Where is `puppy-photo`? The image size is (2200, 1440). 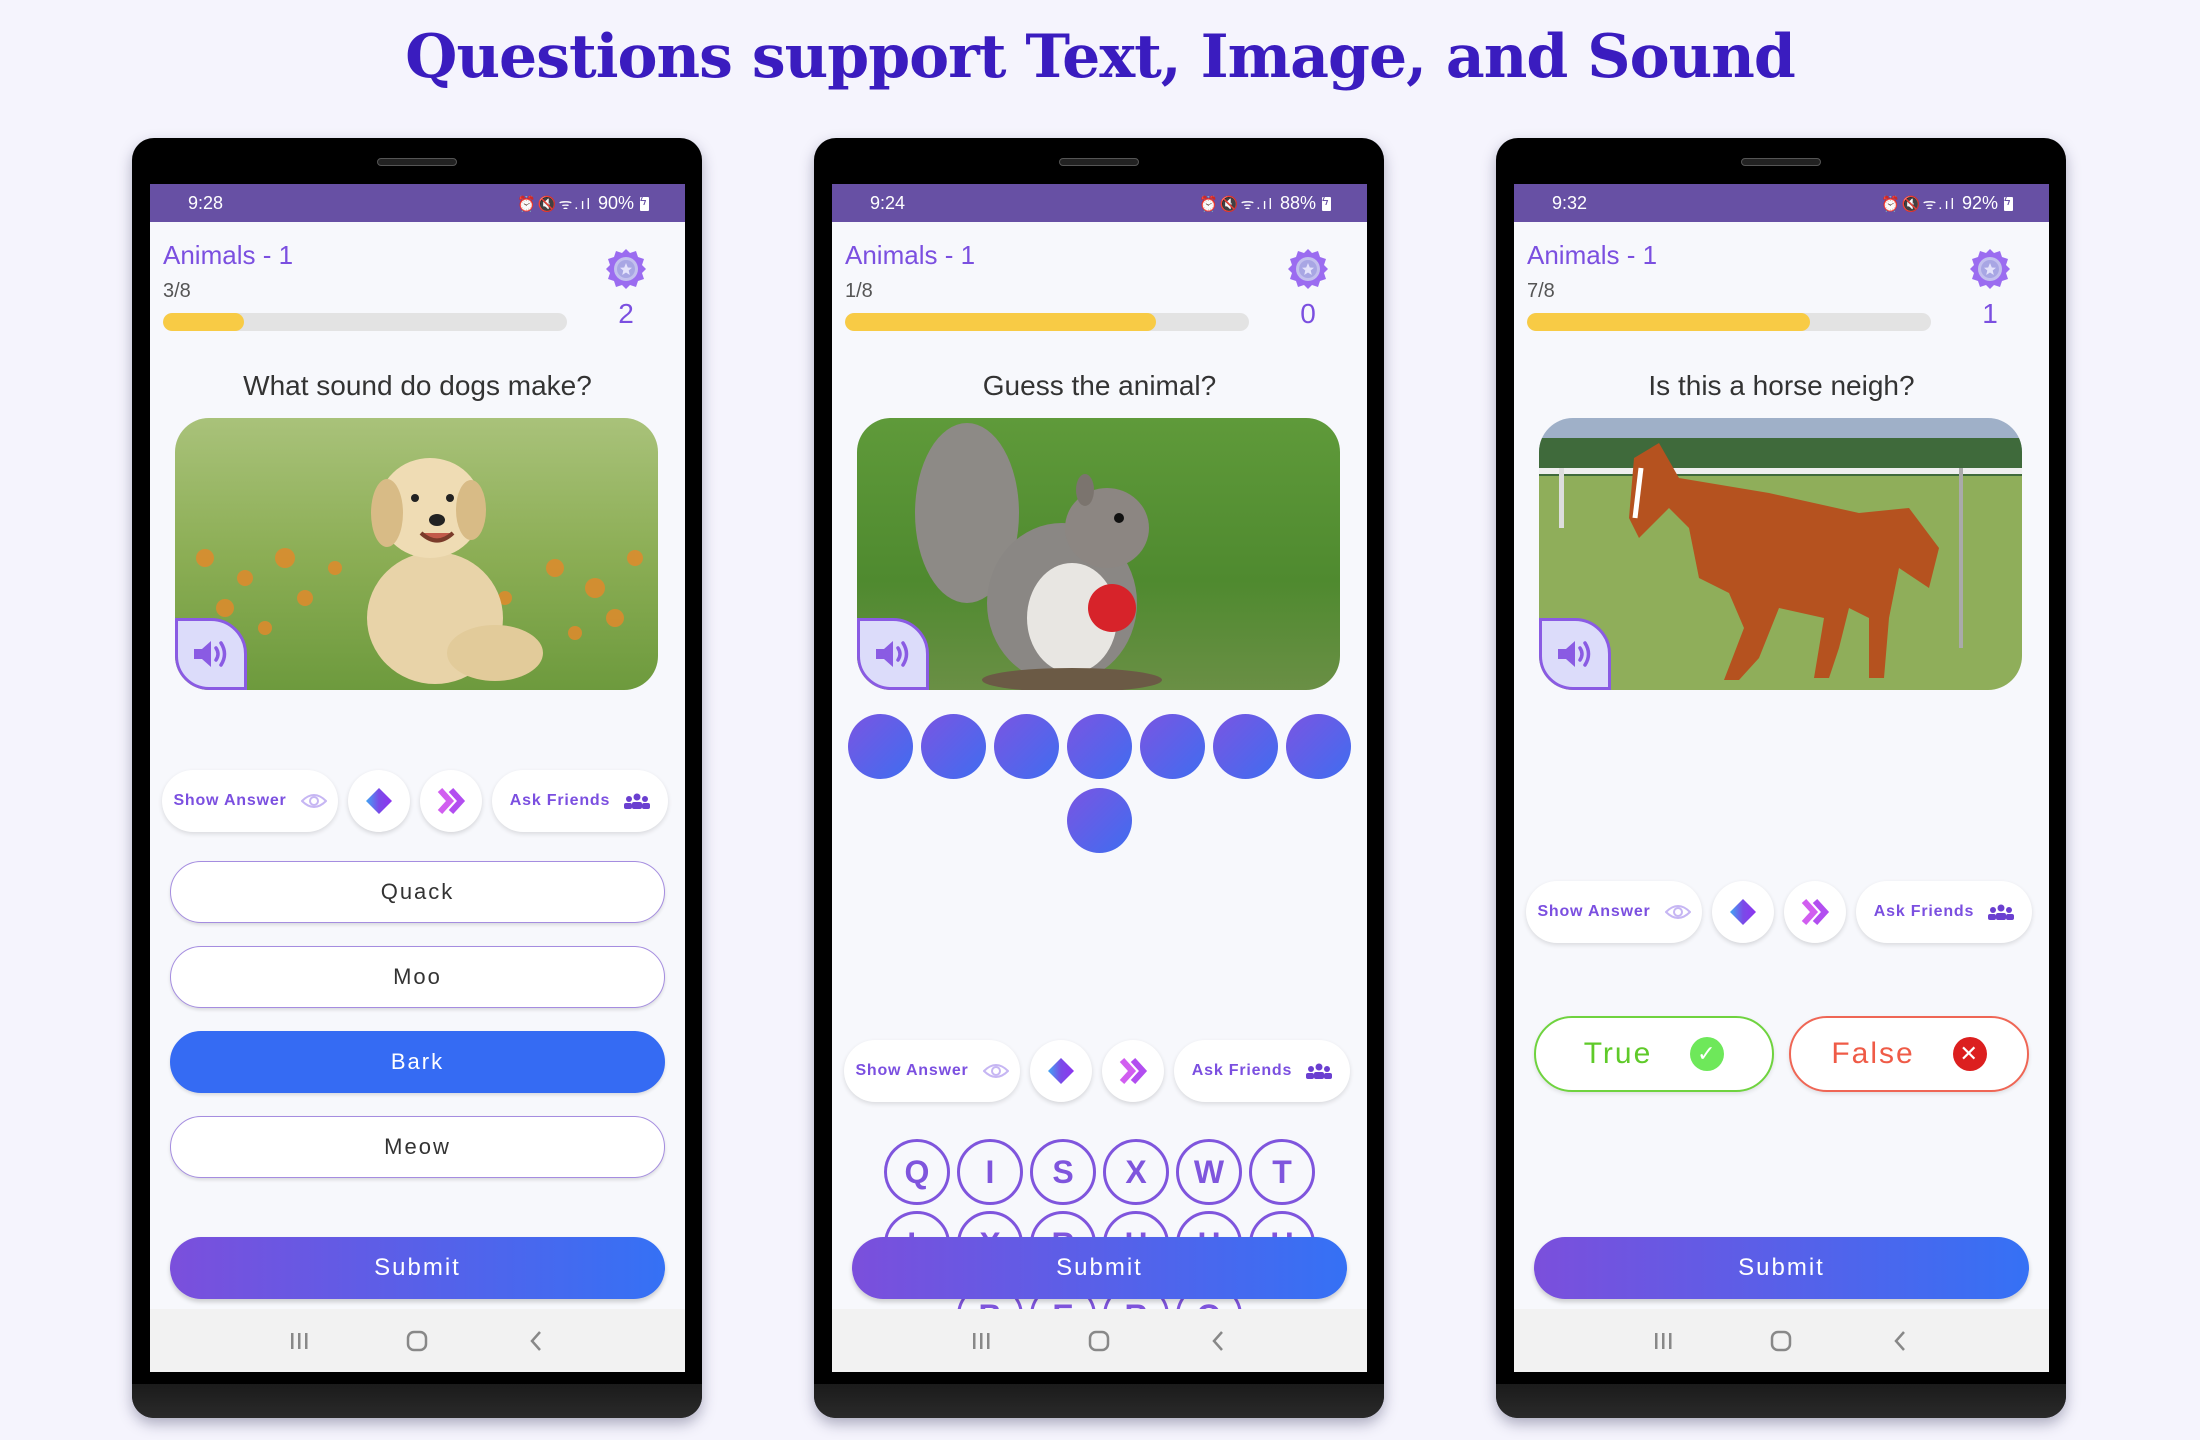 puppy-photo is located at coordinates (416, 554).